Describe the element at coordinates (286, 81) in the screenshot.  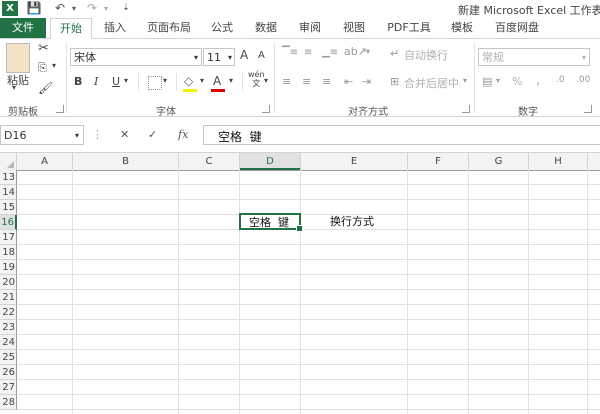
I see `align-left-icon: ≡` at that location.